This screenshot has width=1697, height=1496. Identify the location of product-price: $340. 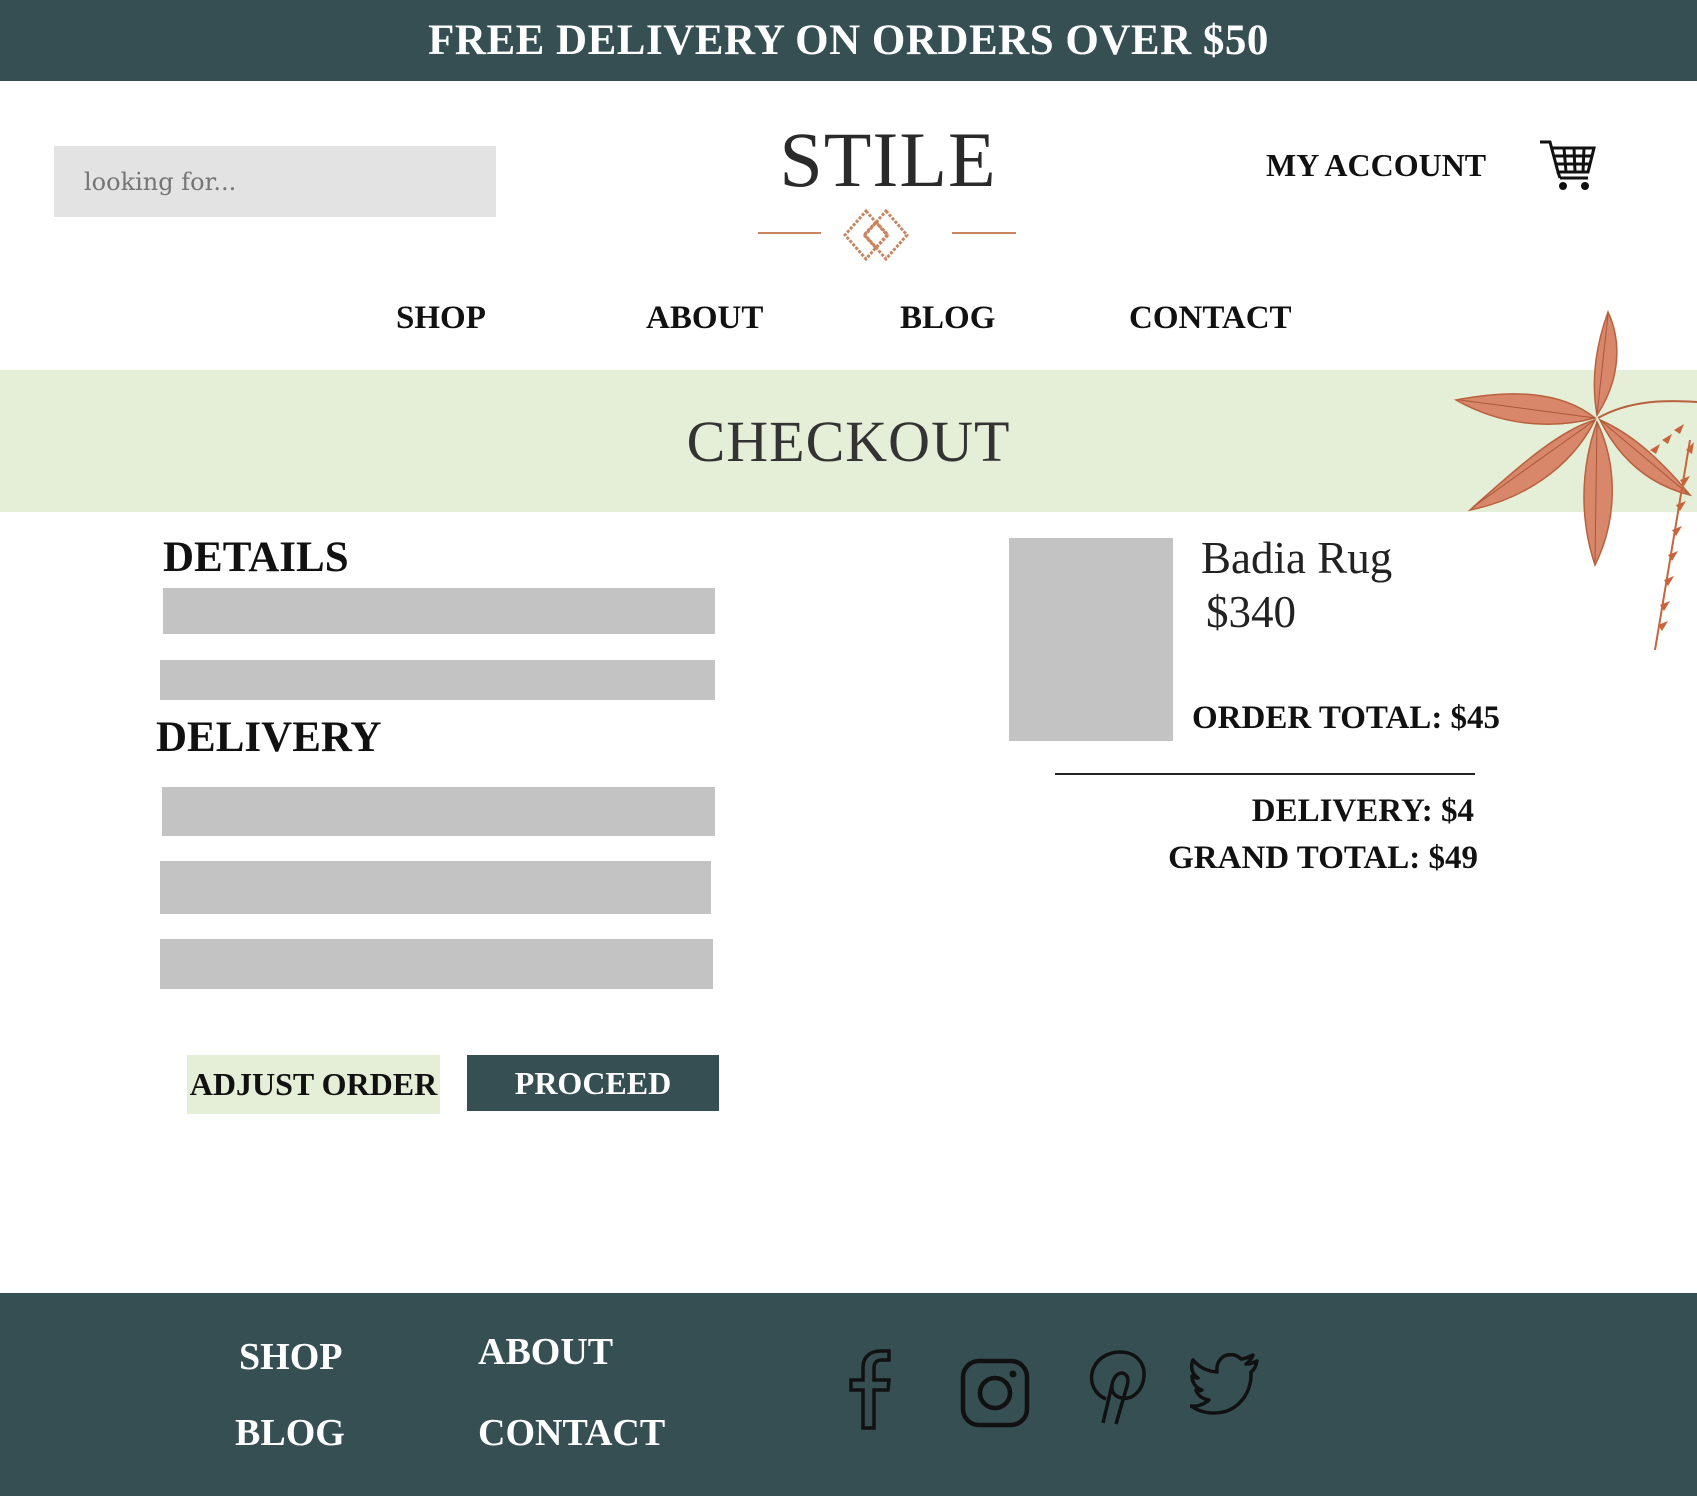
(1251, 612).